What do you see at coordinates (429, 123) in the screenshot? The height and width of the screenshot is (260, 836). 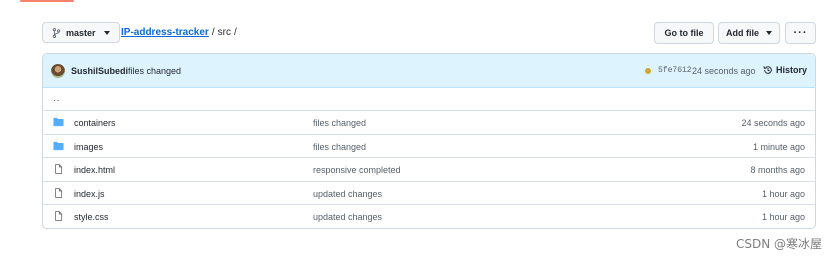 I see `file-row: containers files changed 24 seconds ago` at bounding box center [429, 123].